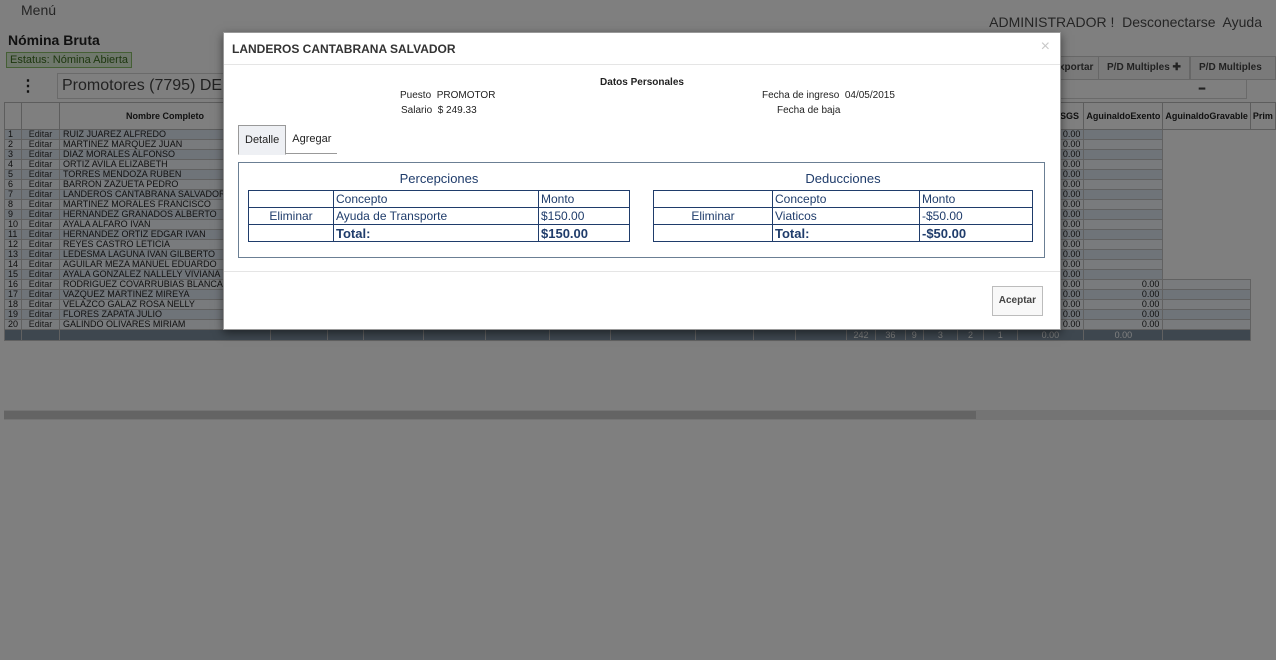 The width and height of the screenshot is (1276, 660). I want to click on salario-value: $ 249.33, so click(457, 110).